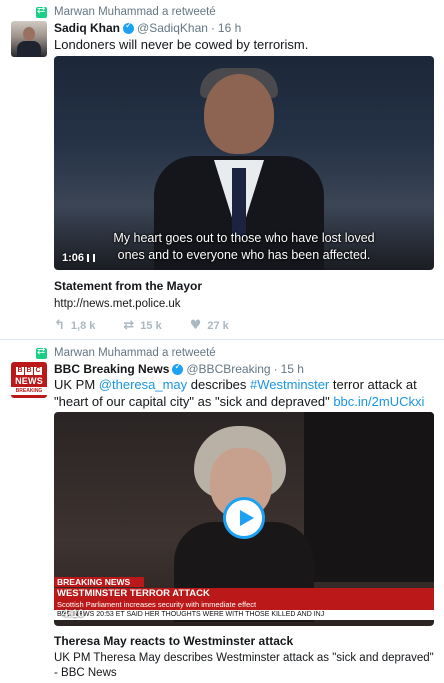  I want to click on author-handle: @BBCBreaking, so click(228, 369).